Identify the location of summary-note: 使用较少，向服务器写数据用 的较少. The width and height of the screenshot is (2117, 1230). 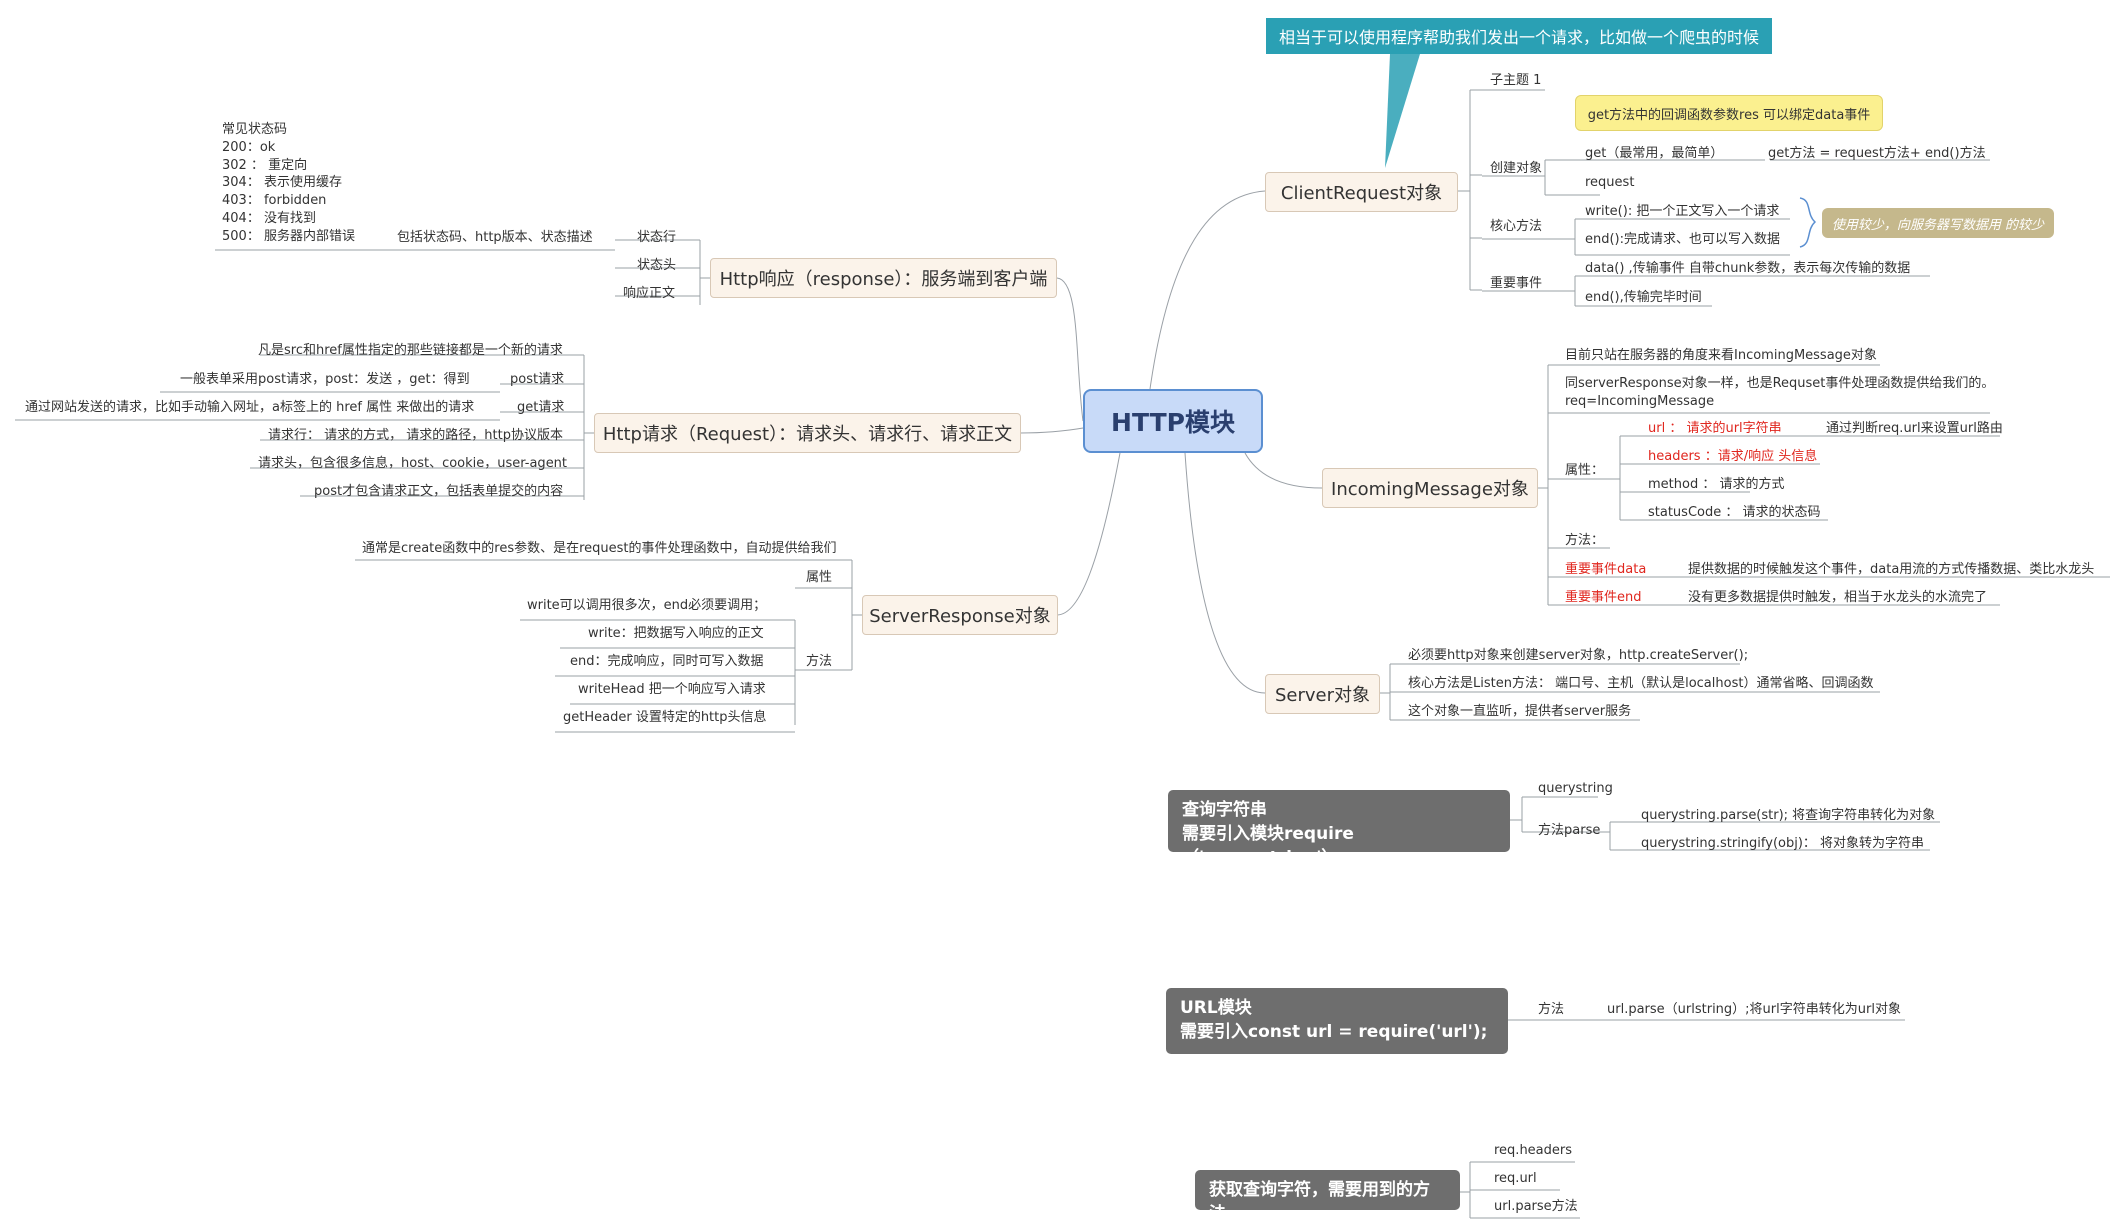
(1938, 223).